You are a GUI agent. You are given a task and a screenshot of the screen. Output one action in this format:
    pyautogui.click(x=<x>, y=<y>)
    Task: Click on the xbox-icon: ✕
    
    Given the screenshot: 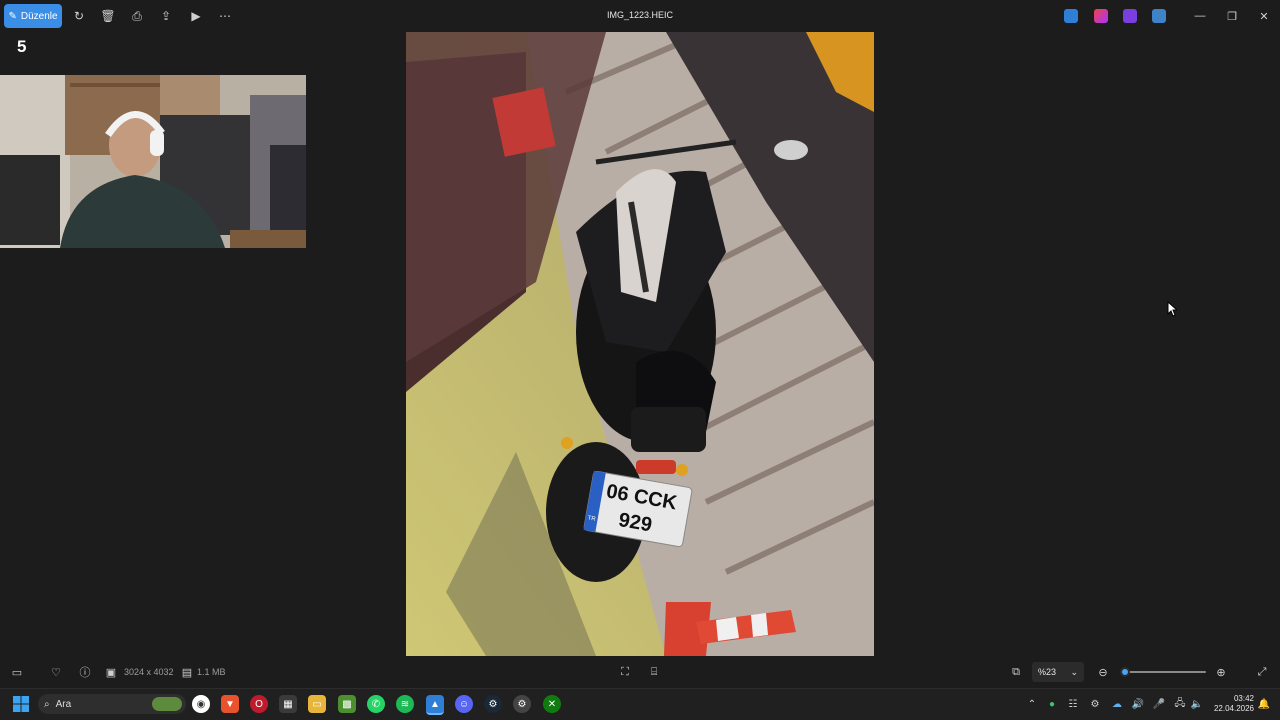 What is the action you would take?
    pyautogui.click(x=552, y=704)
    